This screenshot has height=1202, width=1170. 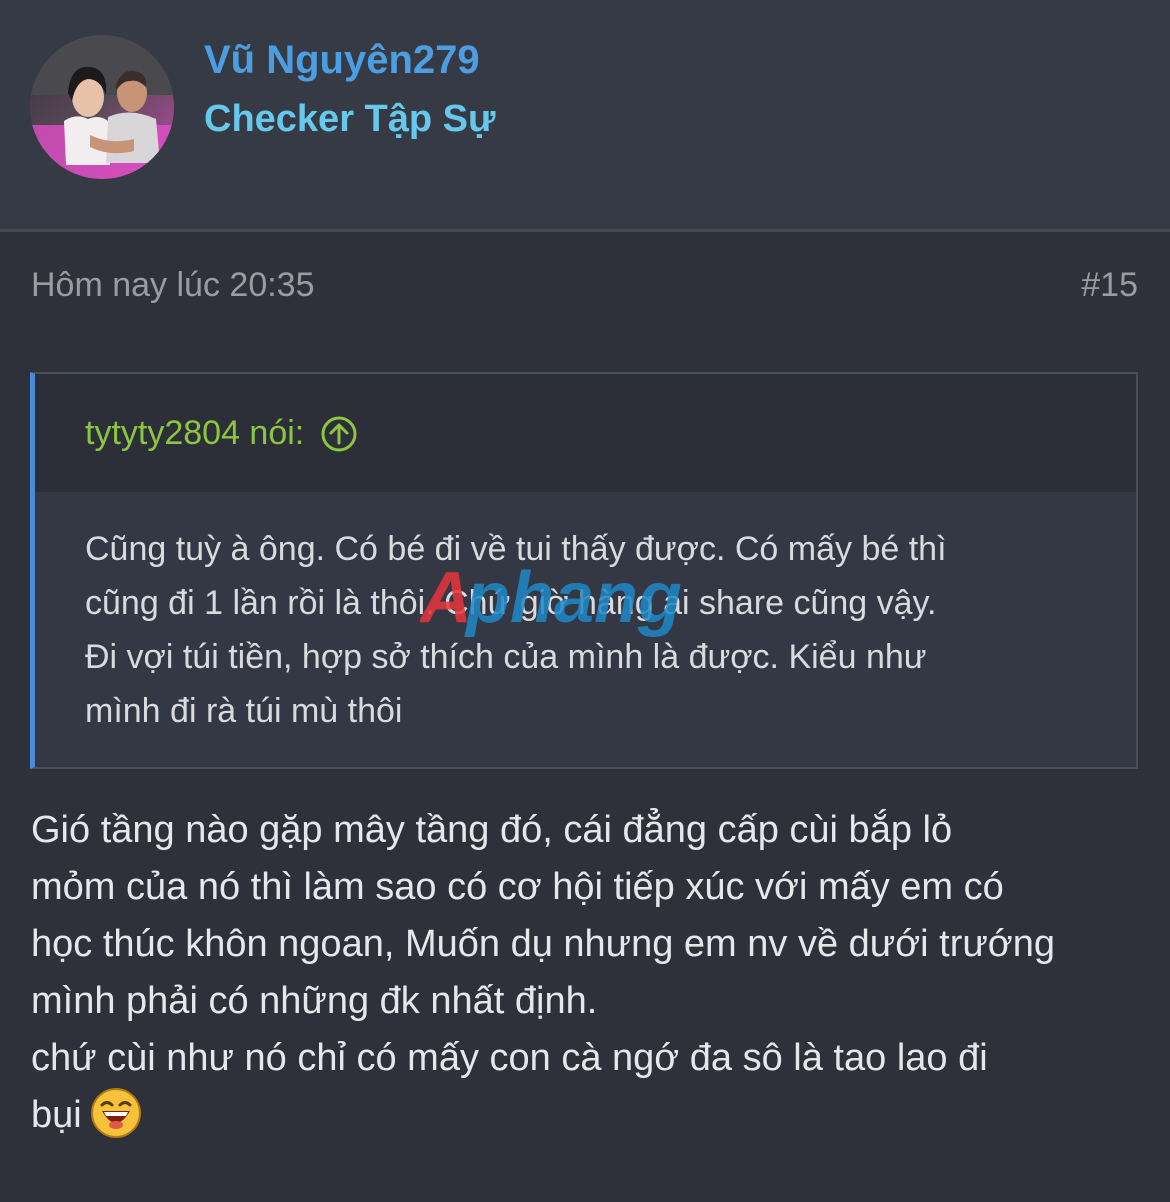 What do you see at coordinates (173, 285) in the screenshot?
I see `post-timestamp: Hôm nay lúc 20:35` at bounding box center [173, 285].